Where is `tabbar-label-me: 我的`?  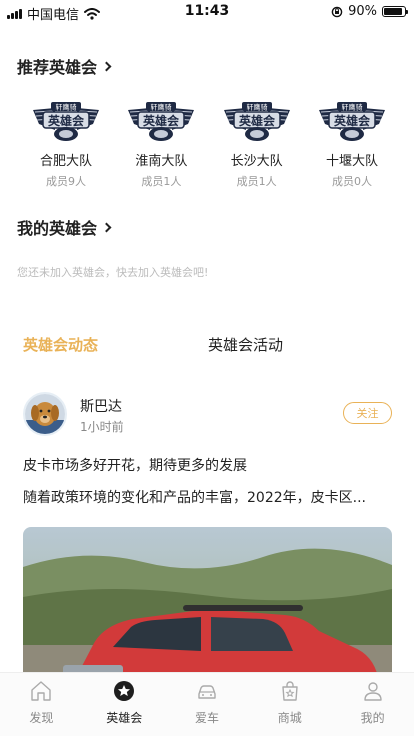
tabbar-label-me: 我的 is located at coordinates (372, 718).